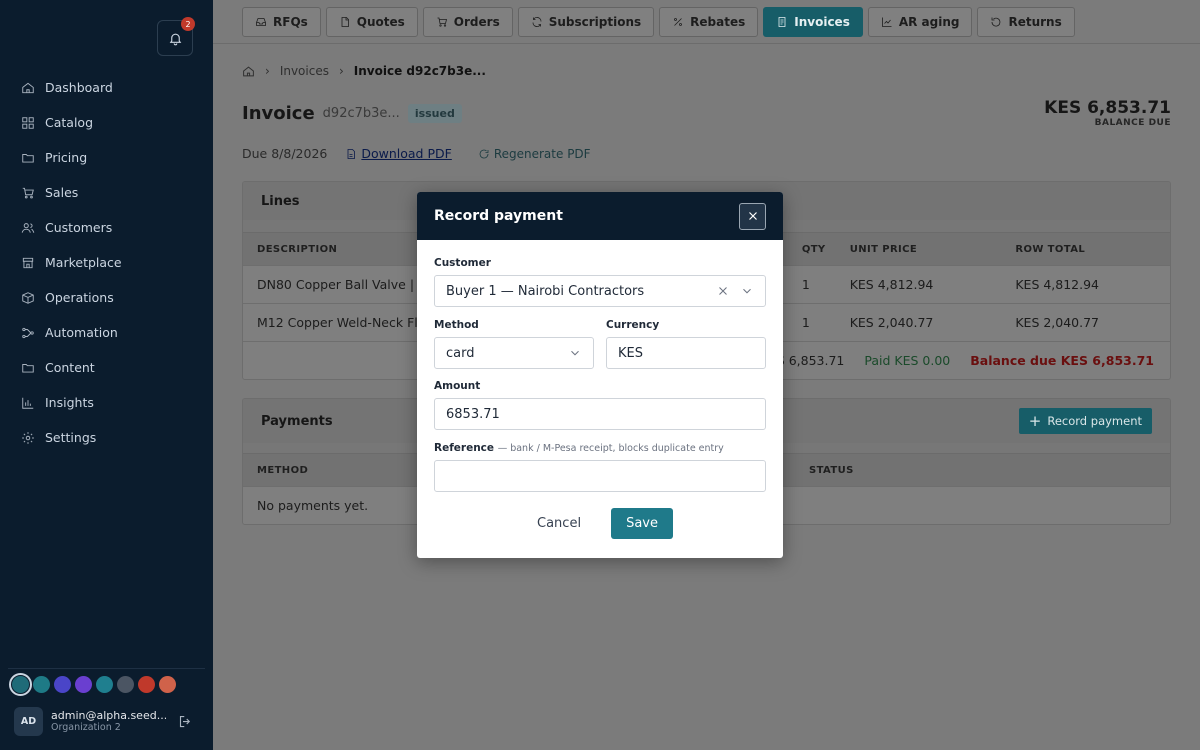 The image size is (1200, 750). Describe the element at coordinates (718, 22) in the screenshot. I see `tab-label: Rebates` at that location.